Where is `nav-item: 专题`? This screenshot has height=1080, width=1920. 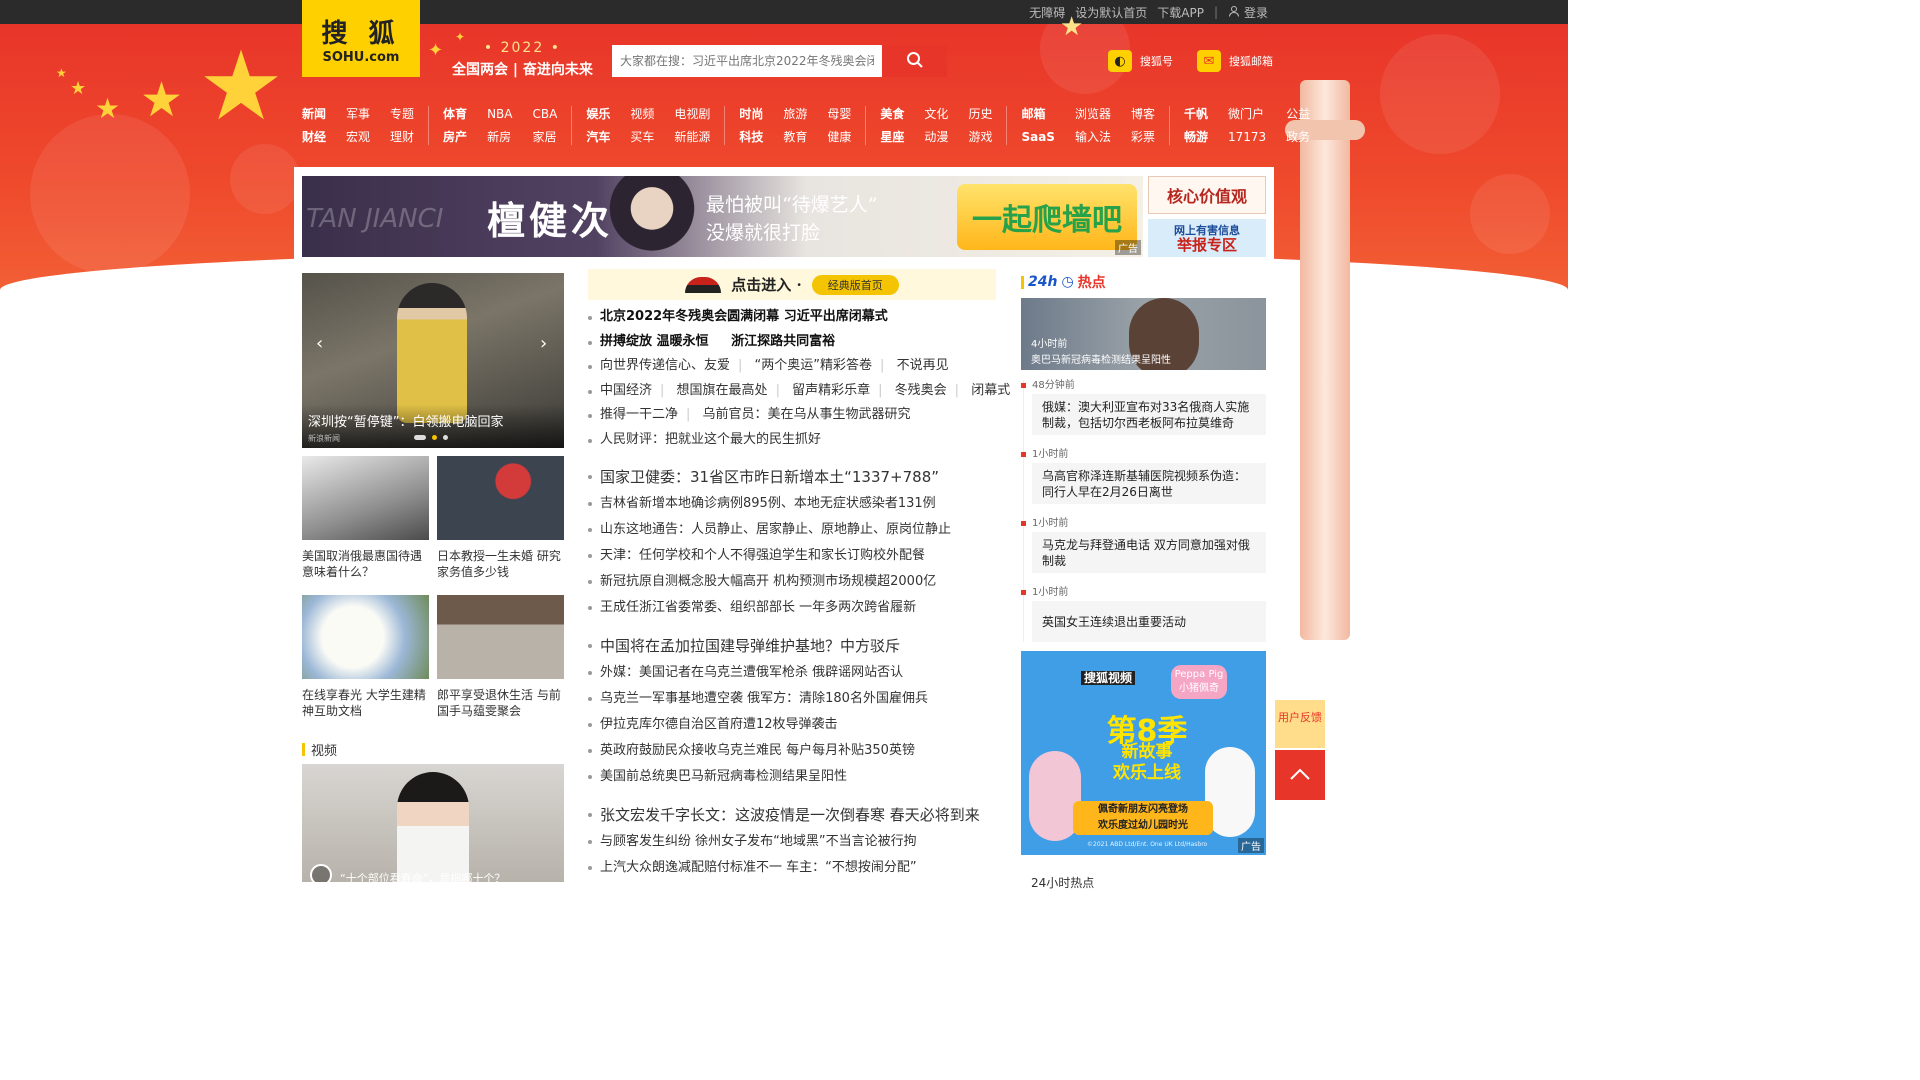
nav-item: 专题 is located at coordinates (402, 114).